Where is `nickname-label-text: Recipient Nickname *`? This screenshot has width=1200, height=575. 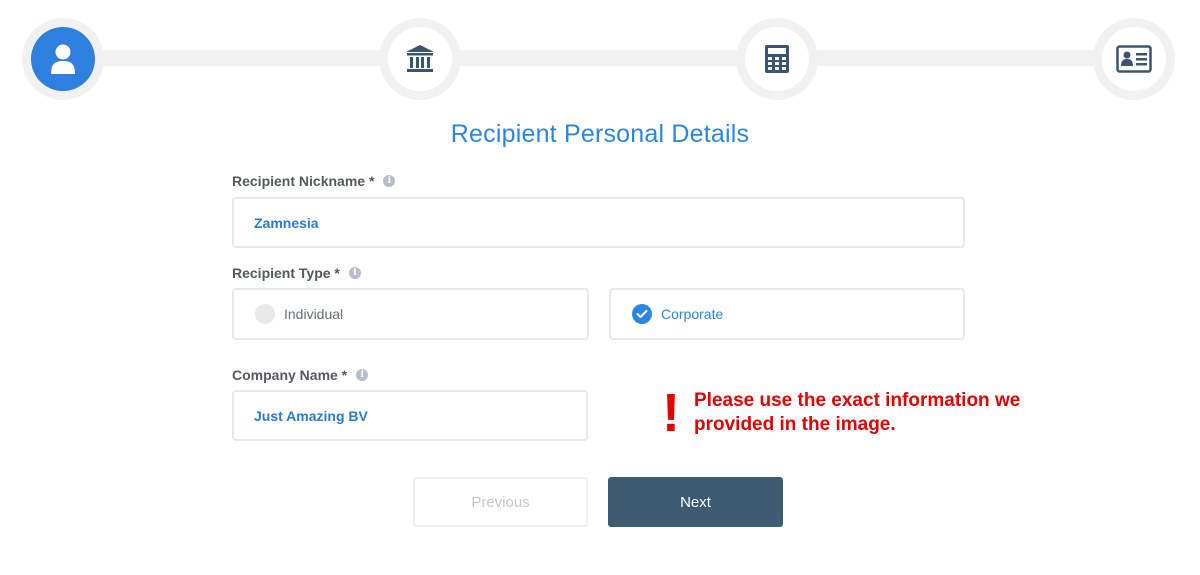
nickname-label-text: Recipient Nickname * is located at coordinates (303, 181).